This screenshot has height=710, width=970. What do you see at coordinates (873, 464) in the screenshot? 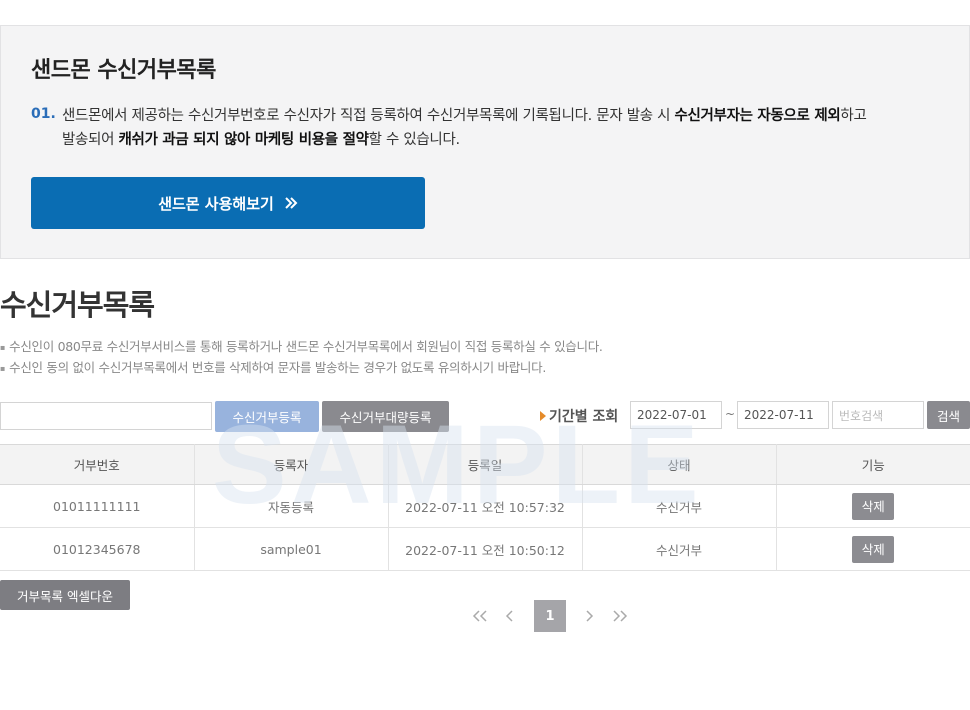
I see `column-header: 기능` at bounding box center [873, 464].